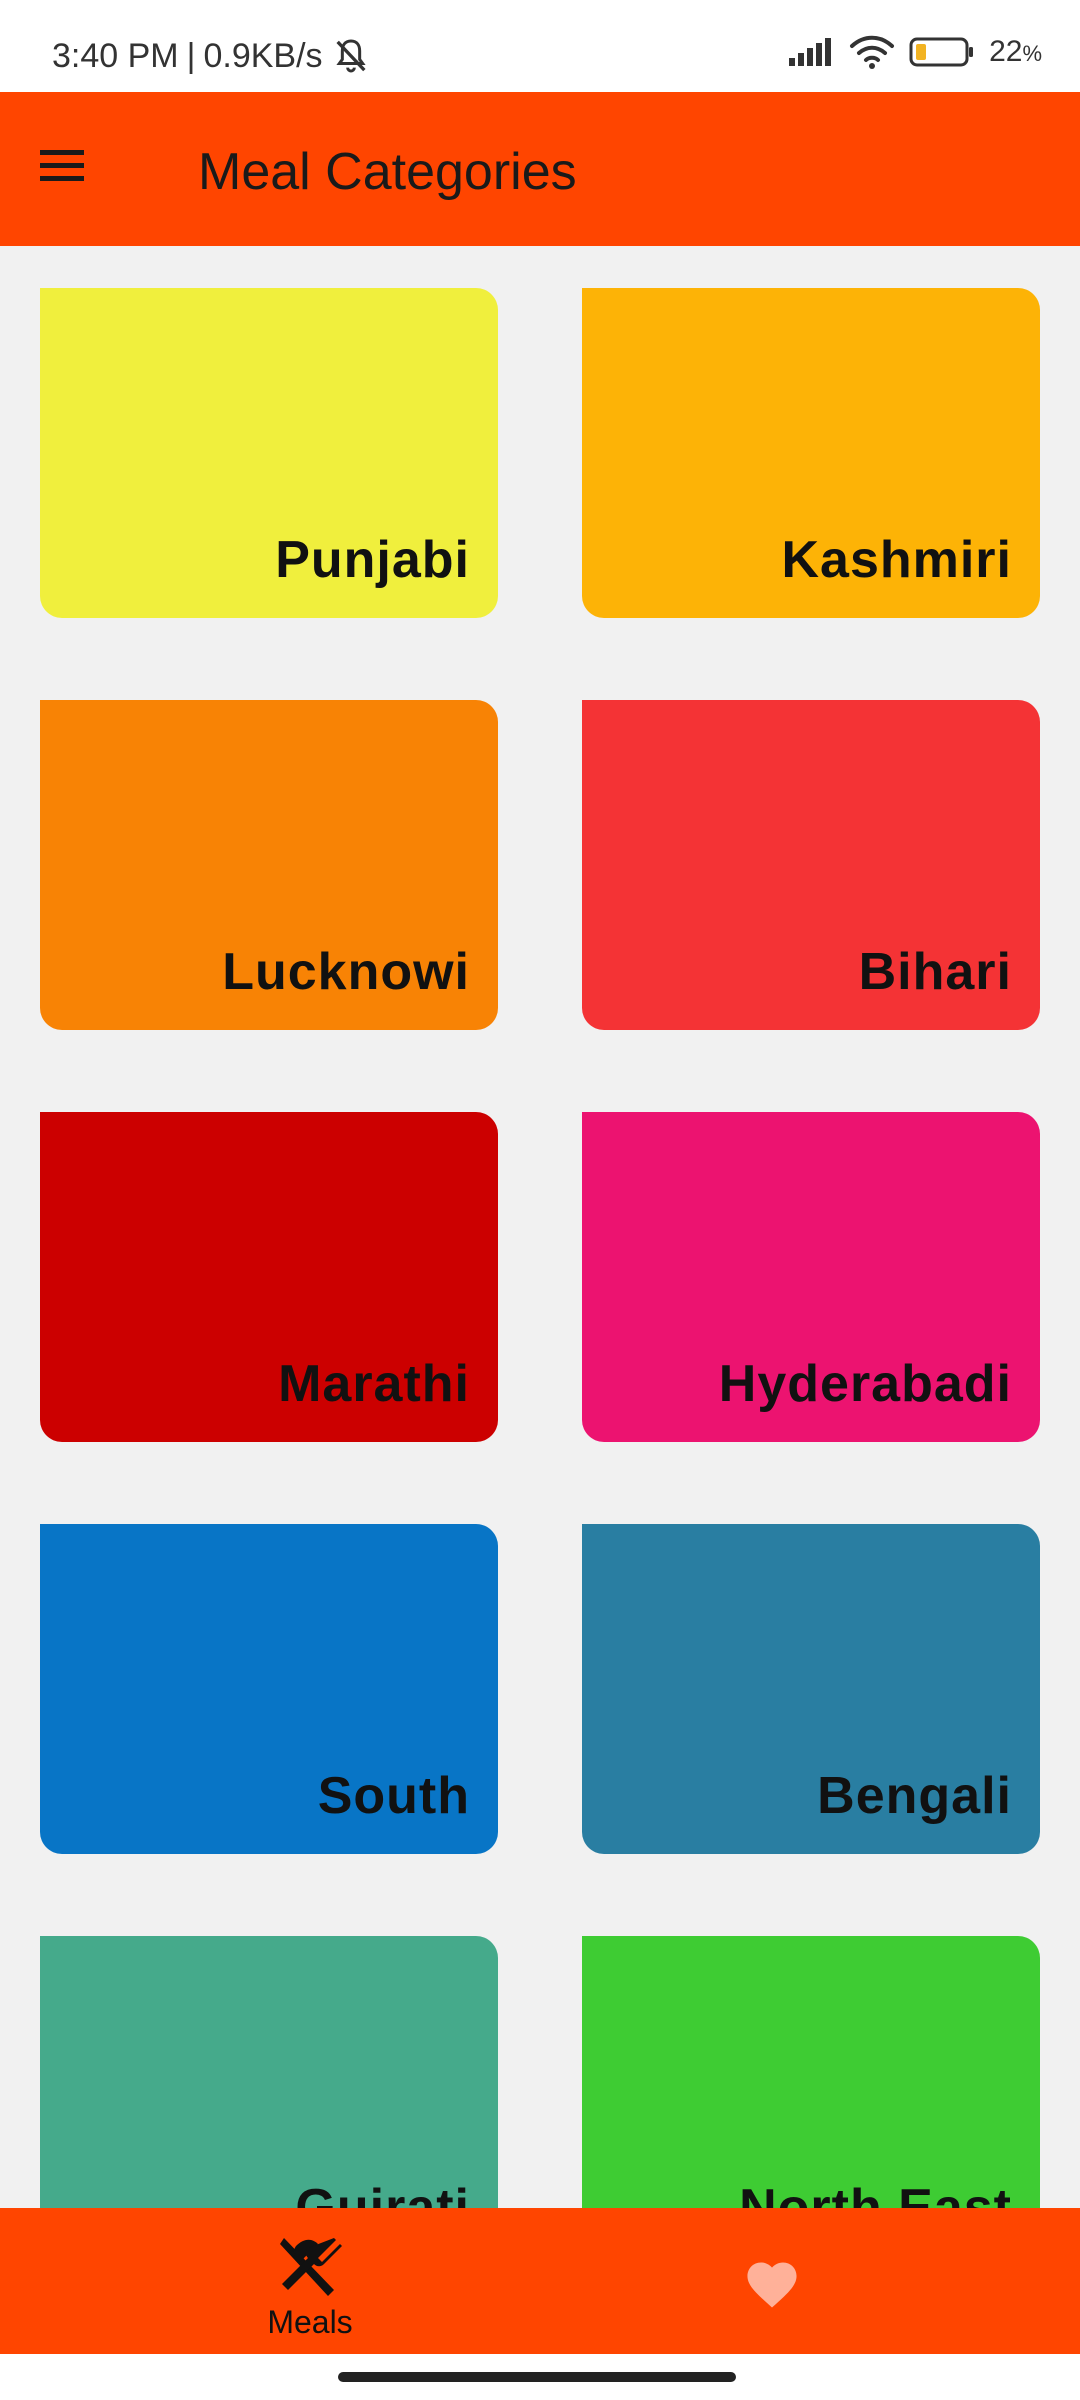 Image resolution: width=1080 pixels, height=2400 pixels. I want to click on battery-unit: %, so click(1032, 53).